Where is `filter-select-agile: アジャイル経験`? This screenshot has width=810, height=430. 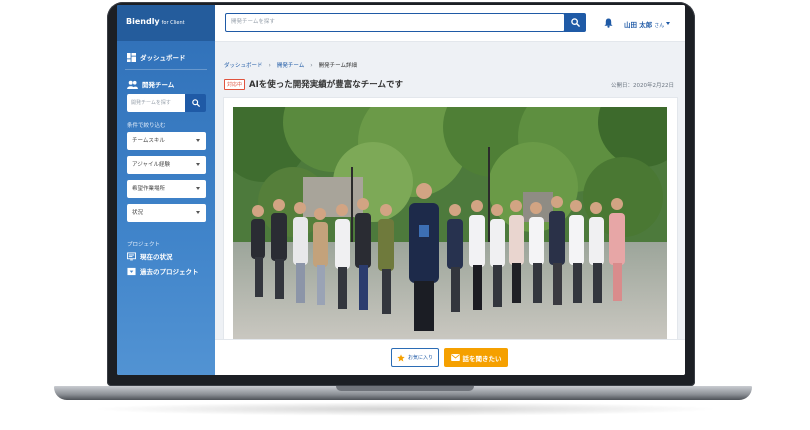 filter-select-agile: アジャイル経験 is located at coordinates (166, 165).